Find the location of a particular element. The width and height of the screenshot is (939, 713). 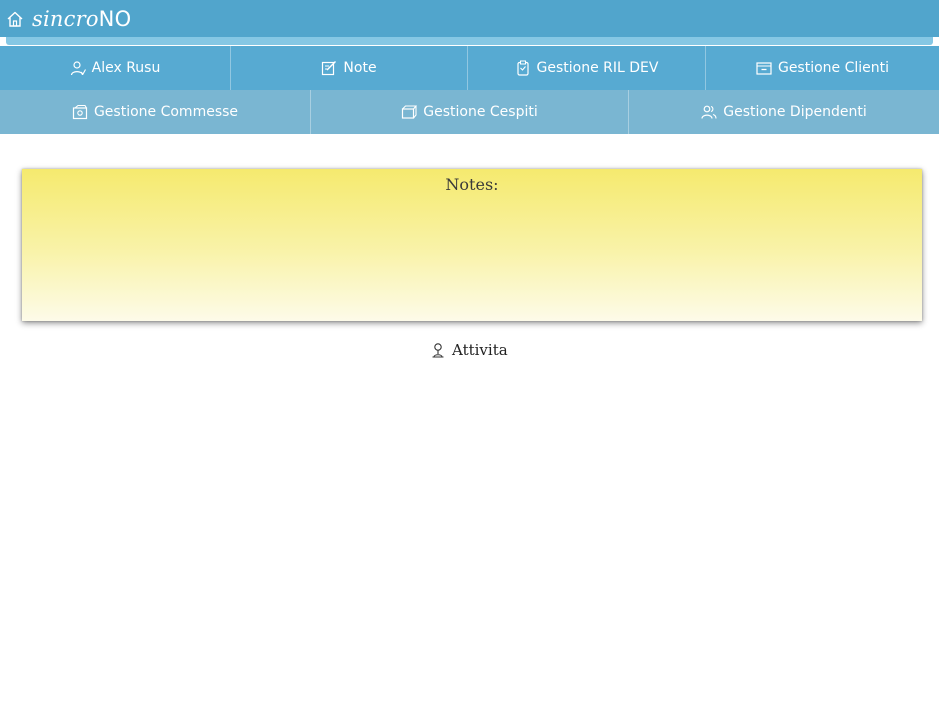

nav-item-note: Note is located at coordinates (349, 68).